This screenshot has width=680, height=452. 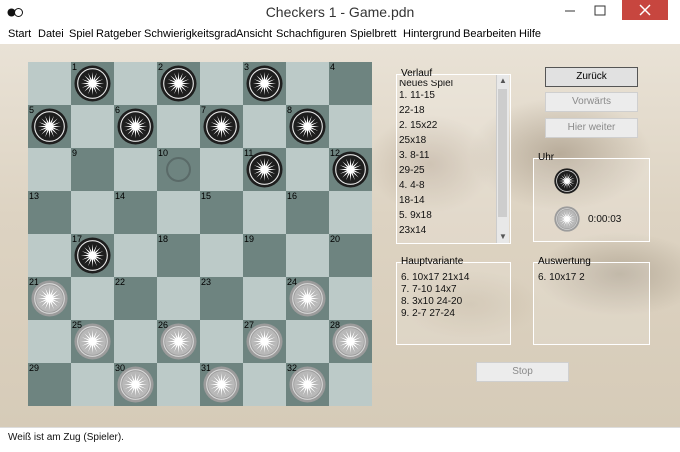 I want to click on square-number: 4, so click(x=333, y=67).